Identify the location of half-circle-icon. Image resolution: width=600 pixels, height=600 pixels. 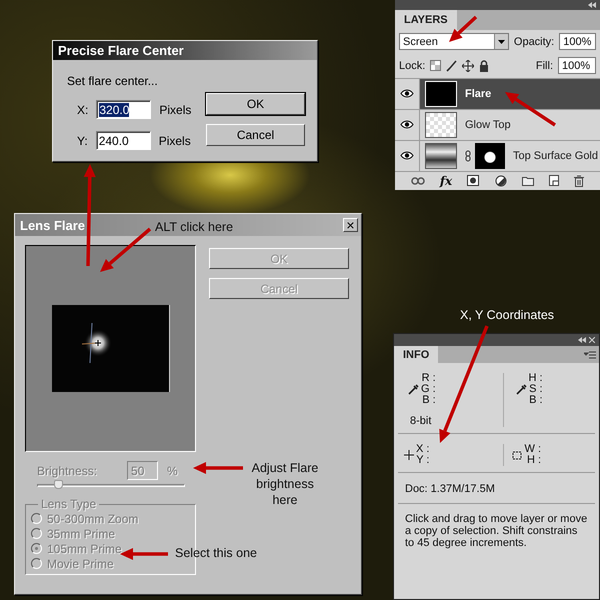
(500, 180).